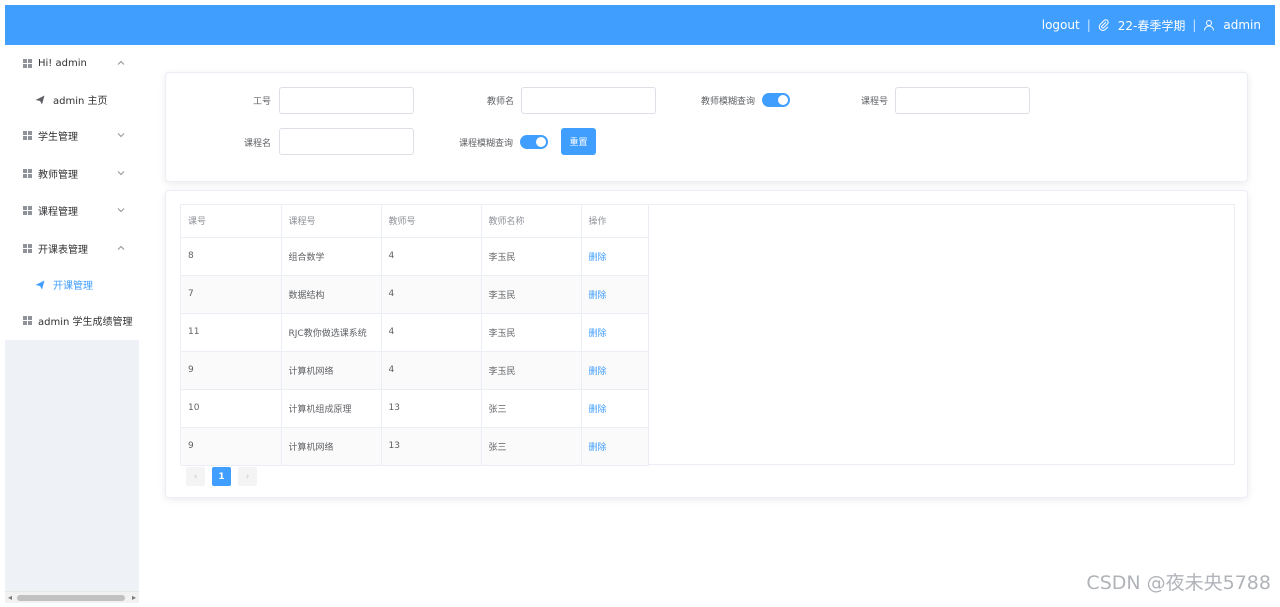 The image size is (1280, 607). I want to click on col-header: 操作, so click(615, 221).